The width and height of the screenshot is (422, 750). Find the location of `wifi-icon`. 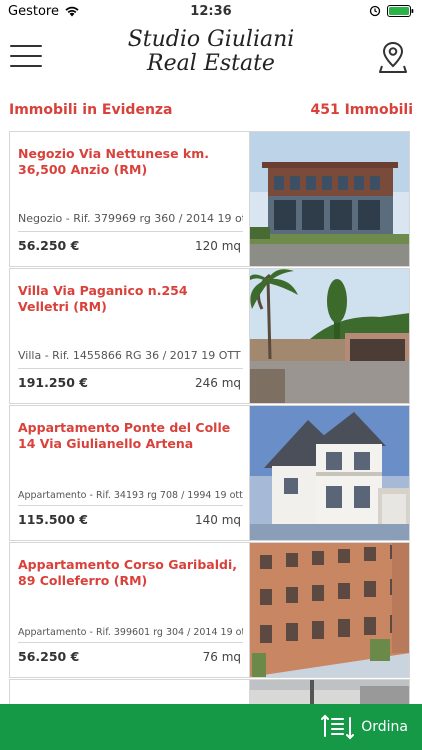

wifi-icon is located at coordinates (72, 11).